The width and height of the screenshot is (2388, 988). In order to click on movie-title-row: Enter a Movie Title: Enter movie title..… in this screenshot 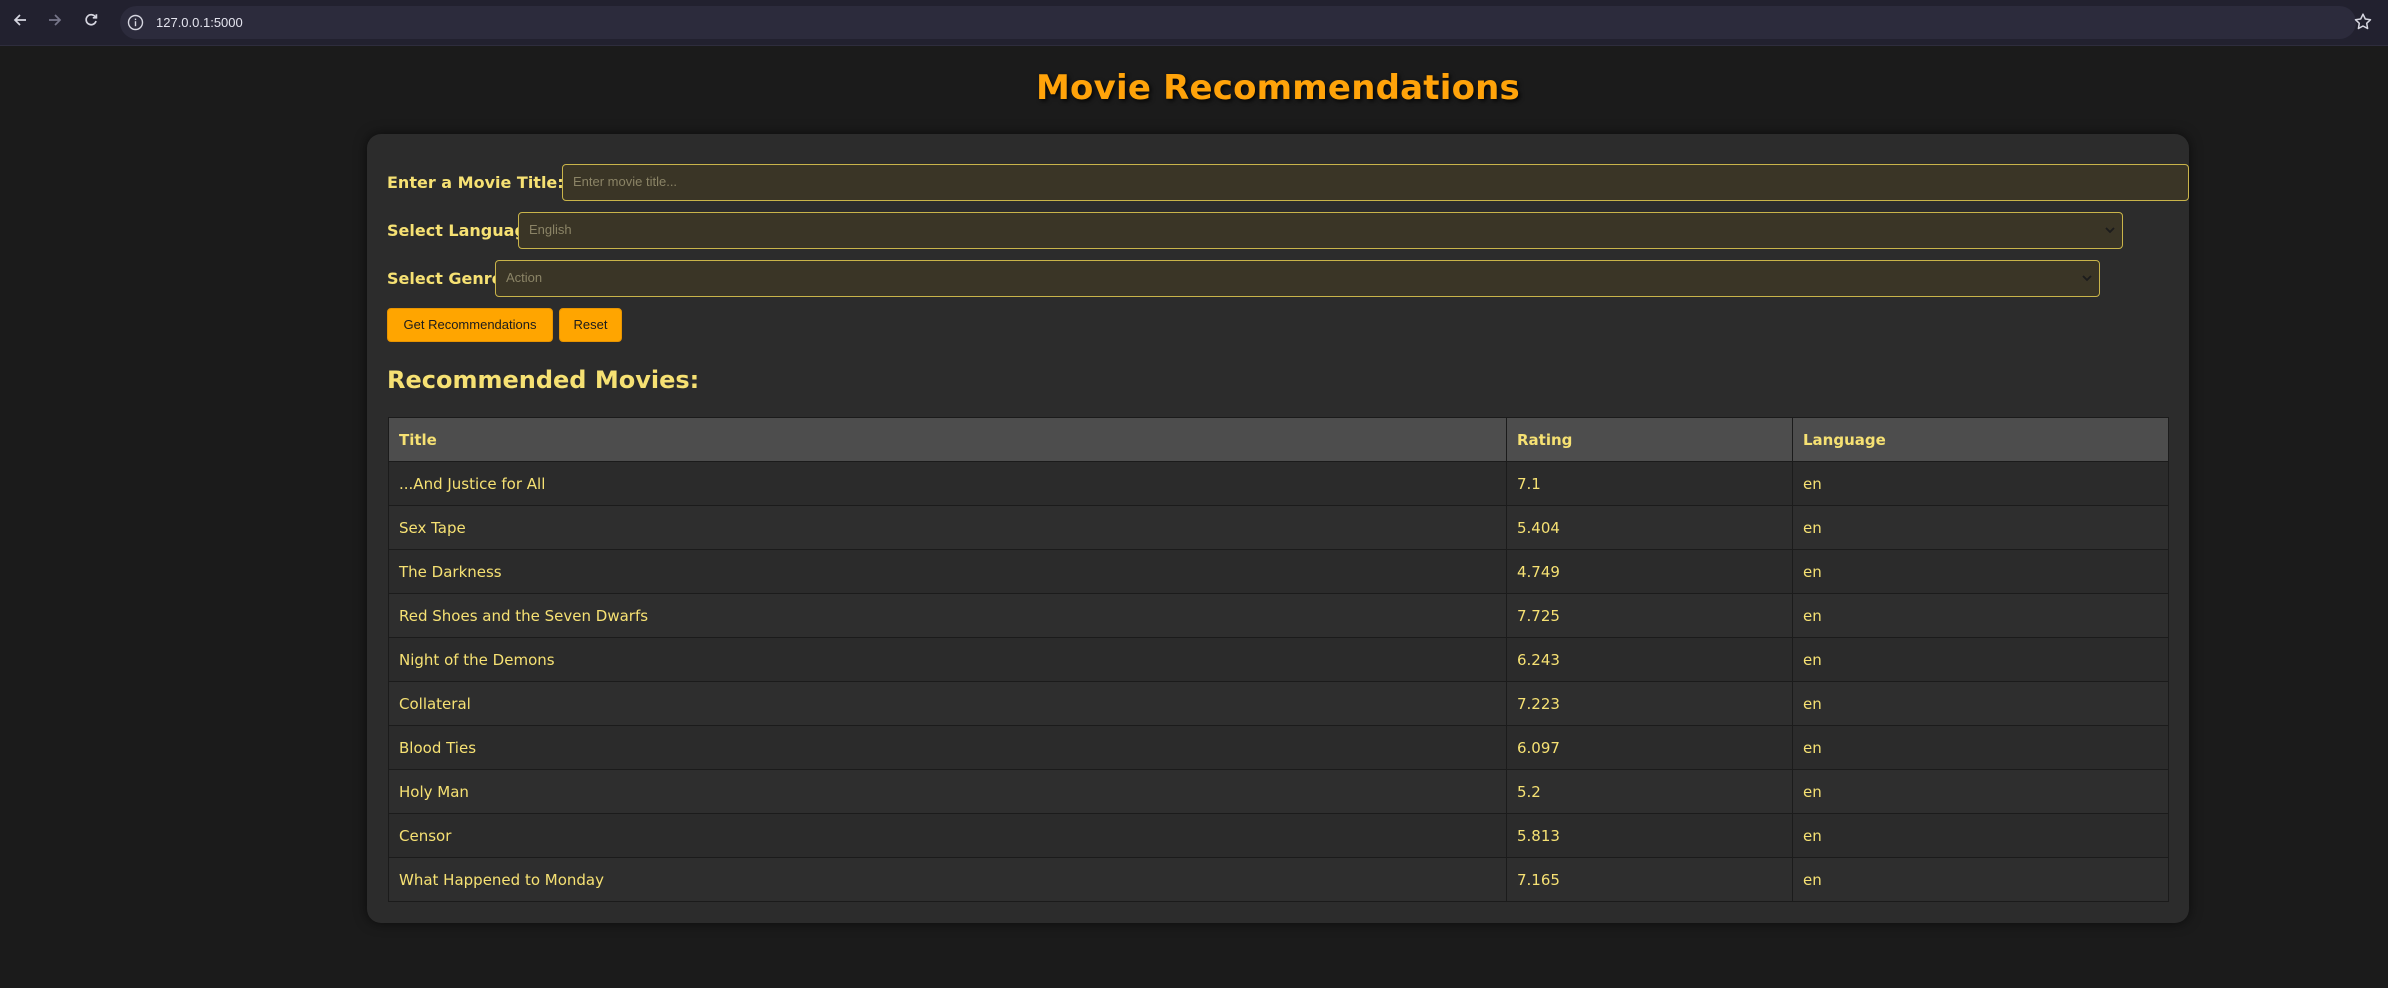, I will do `click(1288, 182)`.